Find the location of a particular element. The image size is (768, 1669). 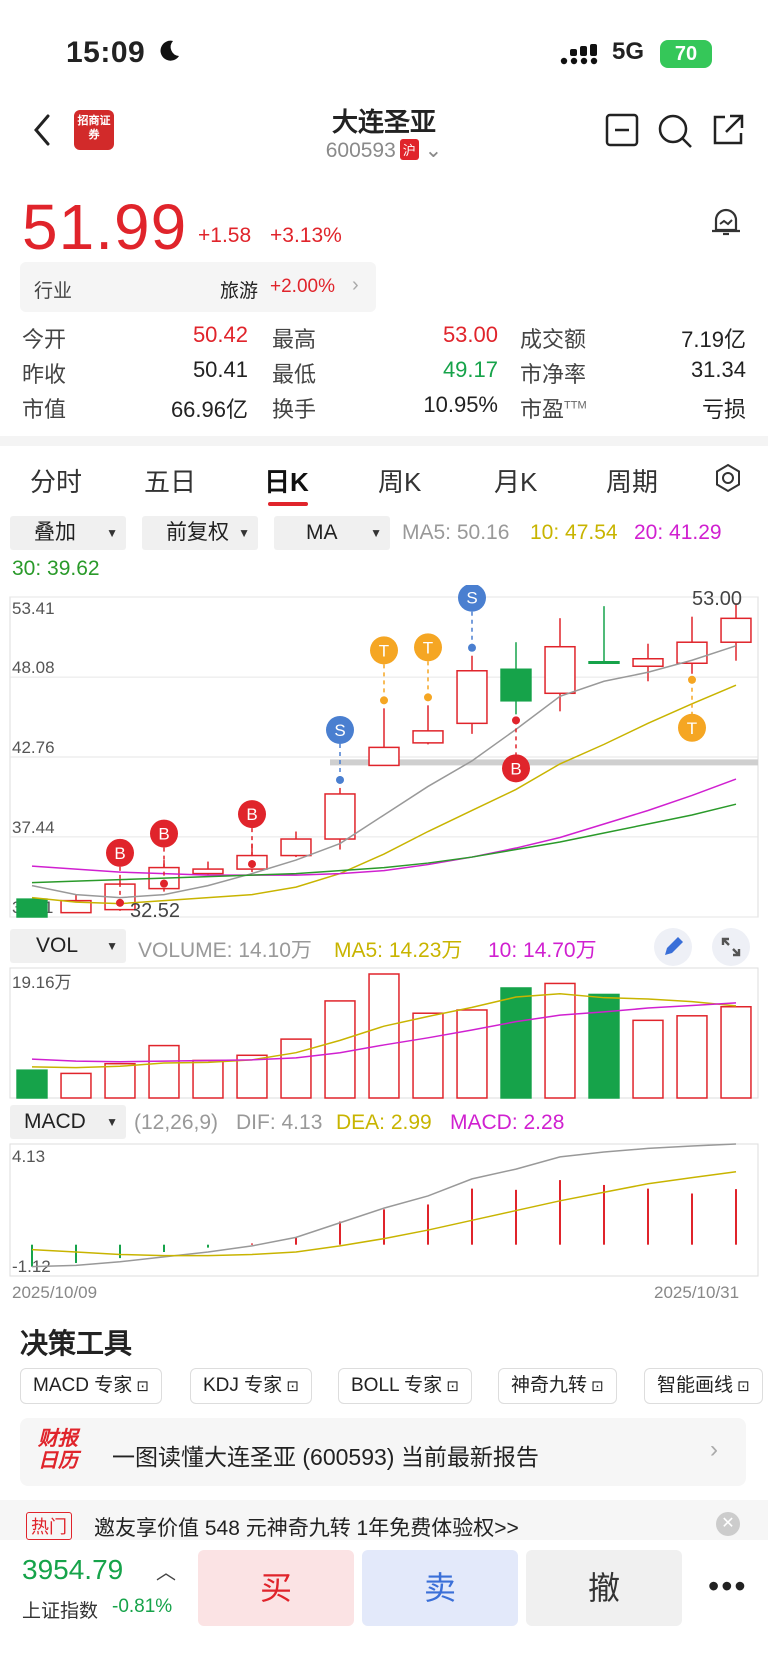

tab-2: 日K is located at coordinates (286, 480).